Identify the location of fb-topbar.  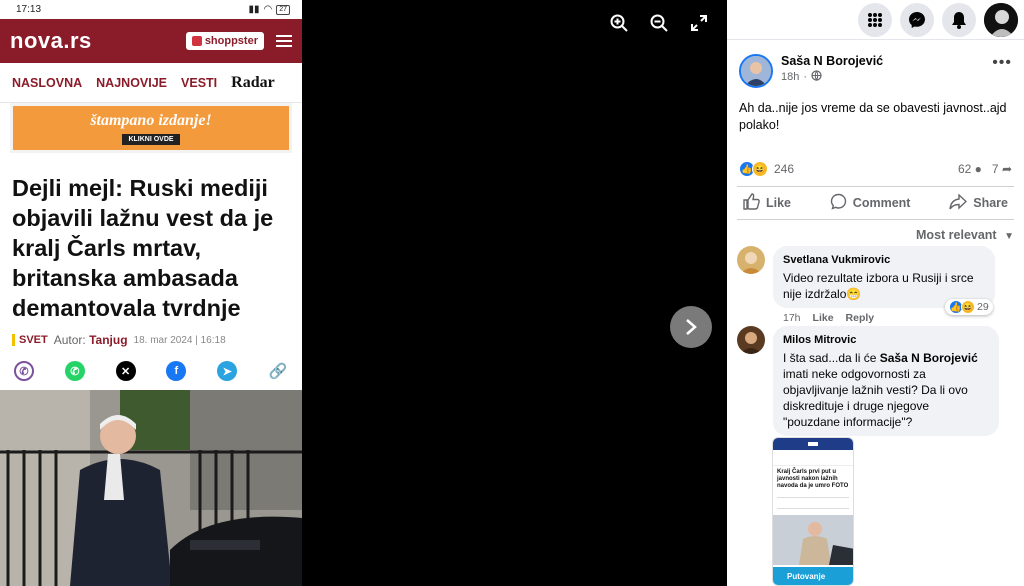
(875, 20).